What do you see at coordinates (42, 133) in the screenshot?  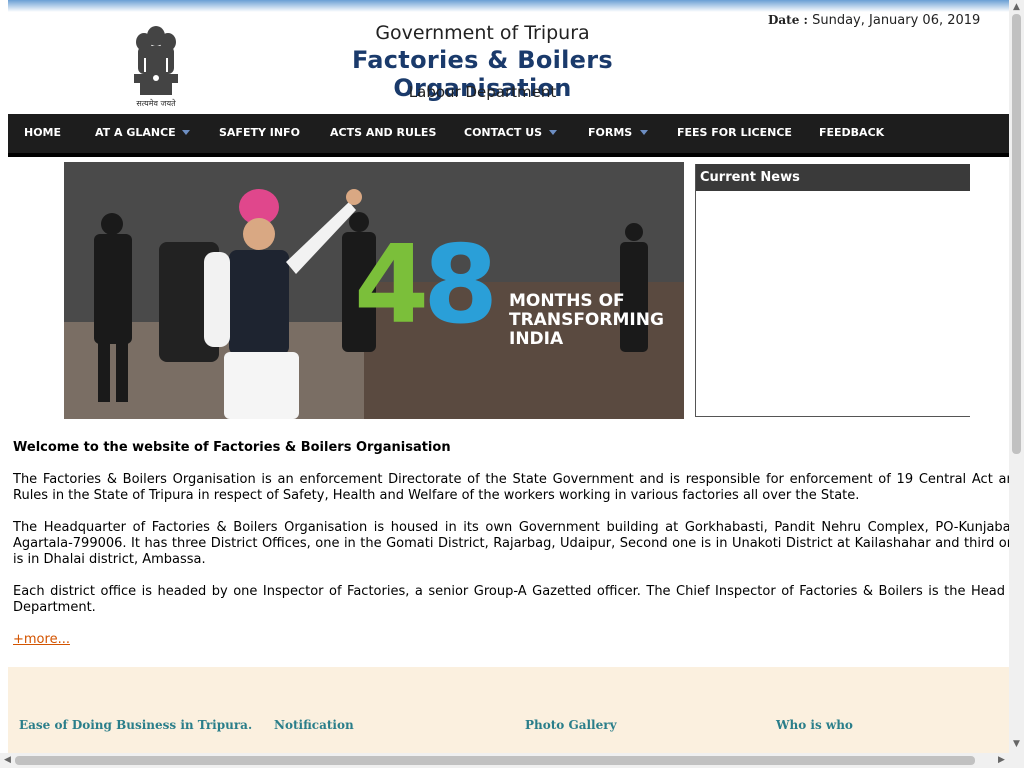 I see `nav-item-home: HOME` at bounding box center [42, 133].